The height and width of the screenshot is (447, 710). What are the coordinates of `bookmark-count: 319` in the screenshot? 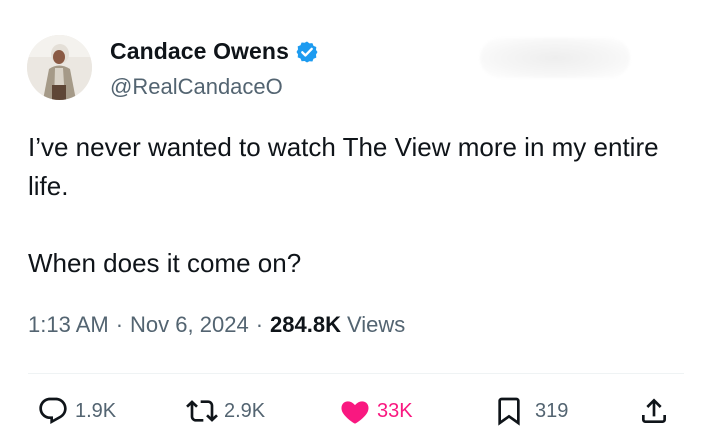 It's located at (552, 410).